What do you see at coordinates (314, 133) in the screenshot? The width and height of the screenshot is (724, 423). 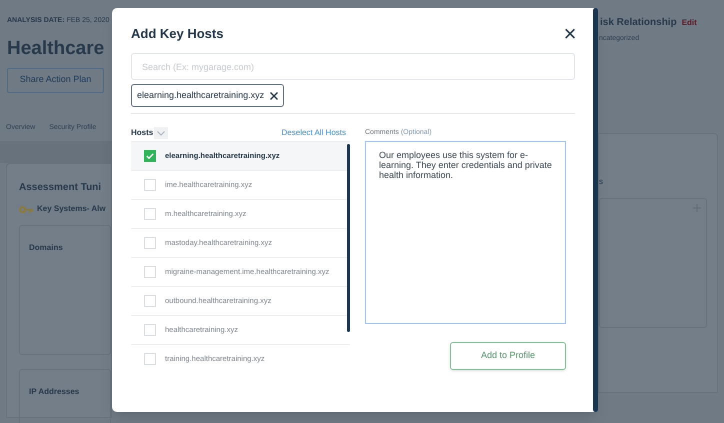 I see `deselect-link: Deselect All Hosts` at bounding box center [314, 133].